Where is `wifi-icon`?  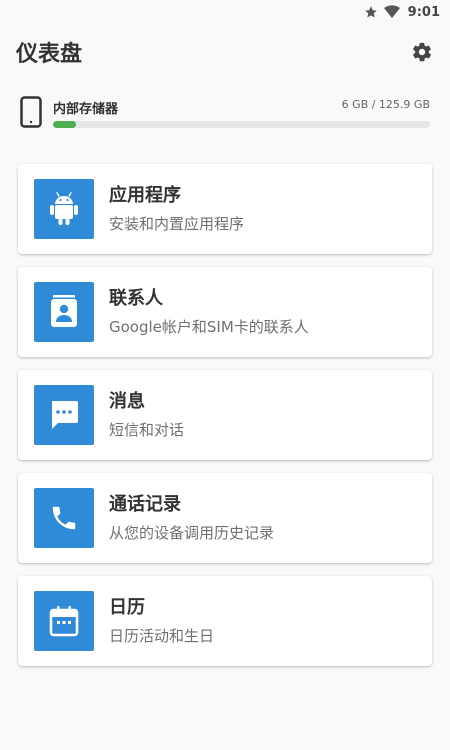
wifi-icon is located at coordinates (391, 12).